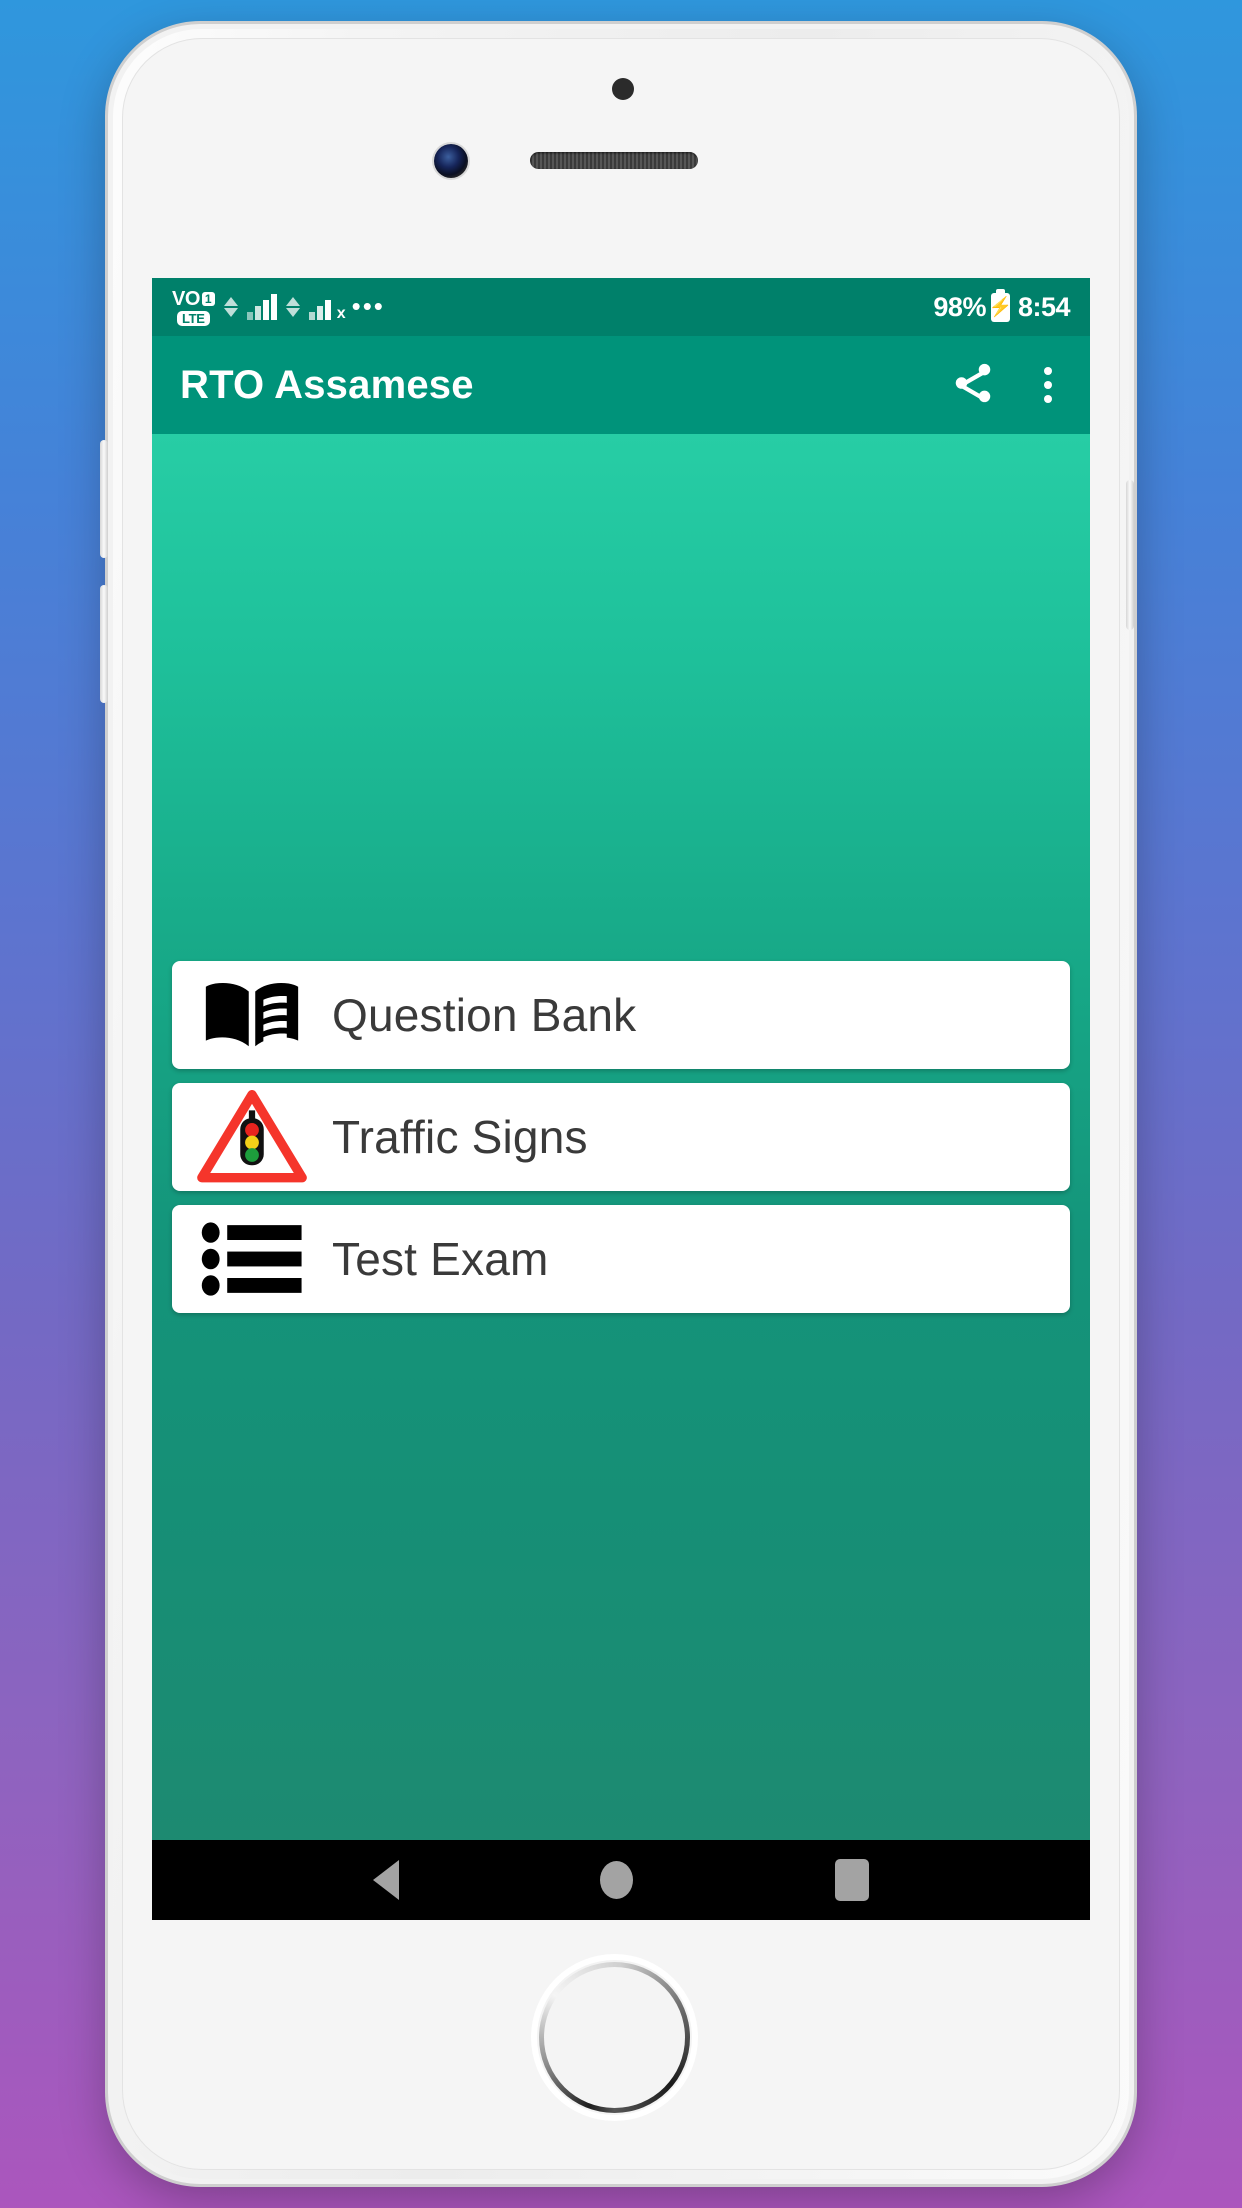 The width and height of the screenshot is (1242, 2208). I want to click on volume-down-button, so click(104, 644).